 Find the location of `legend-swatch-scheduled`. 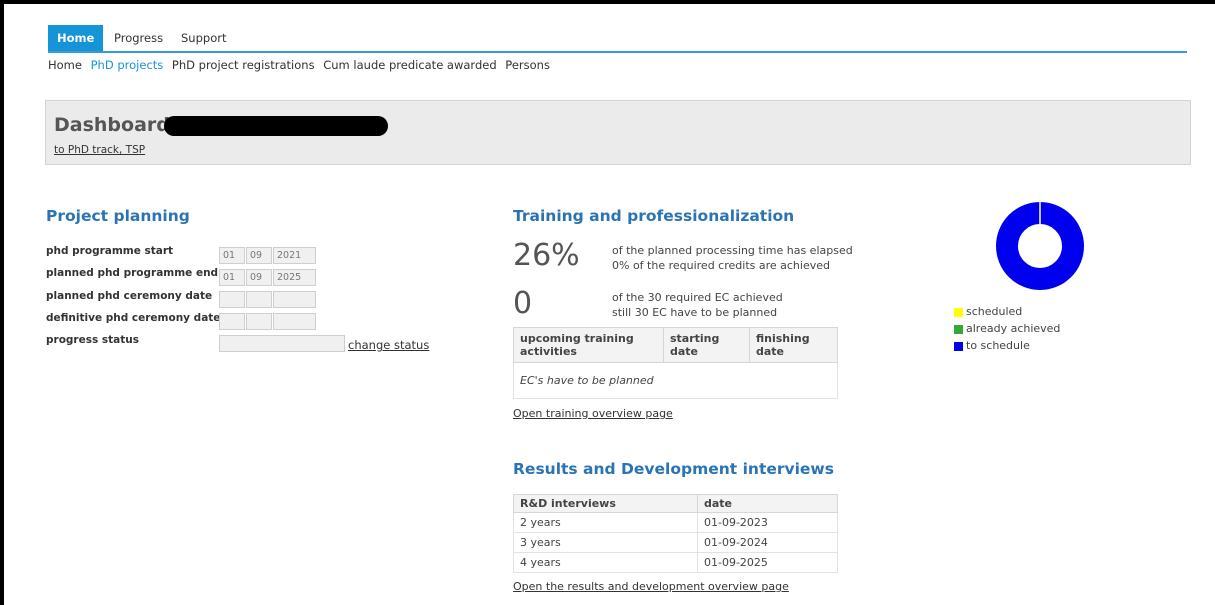

legend-swatch-scheduled is located at coordinates (958, 312).